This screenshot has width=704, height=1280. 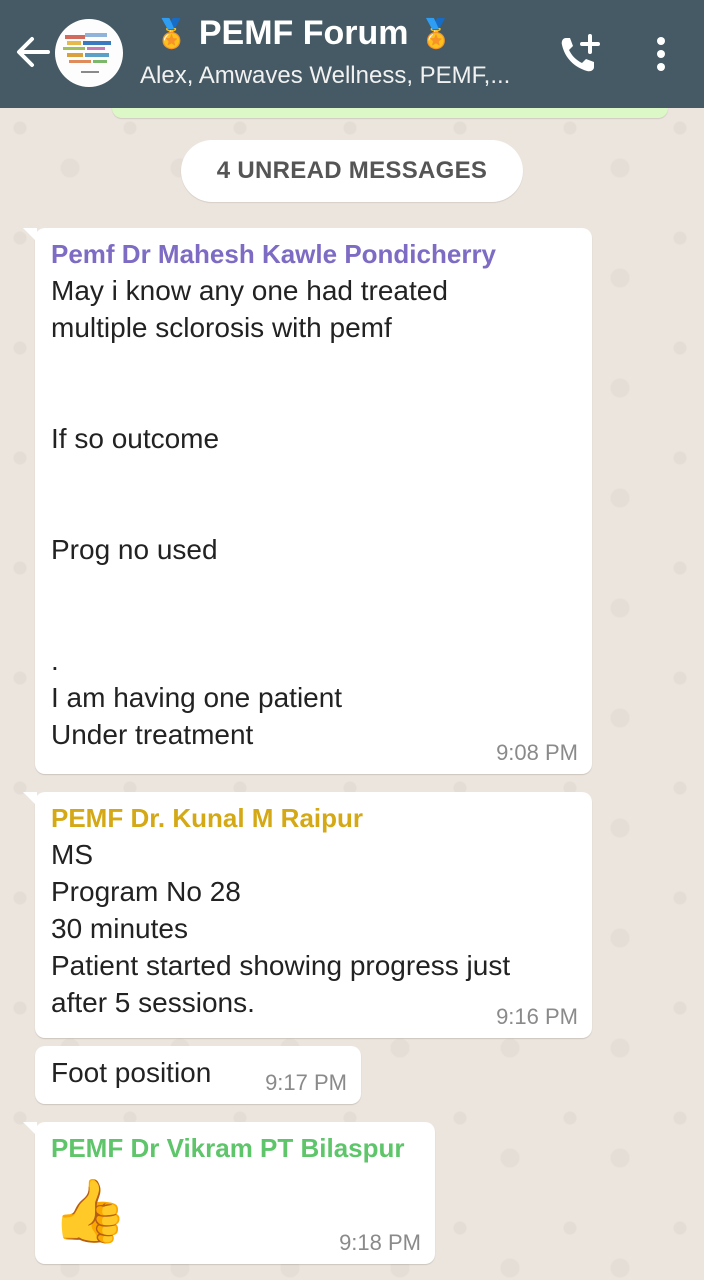 I want to click on message-sender: Pemf Dr Mahesh Kawle Pondicherry, so click(x=313, y=254).